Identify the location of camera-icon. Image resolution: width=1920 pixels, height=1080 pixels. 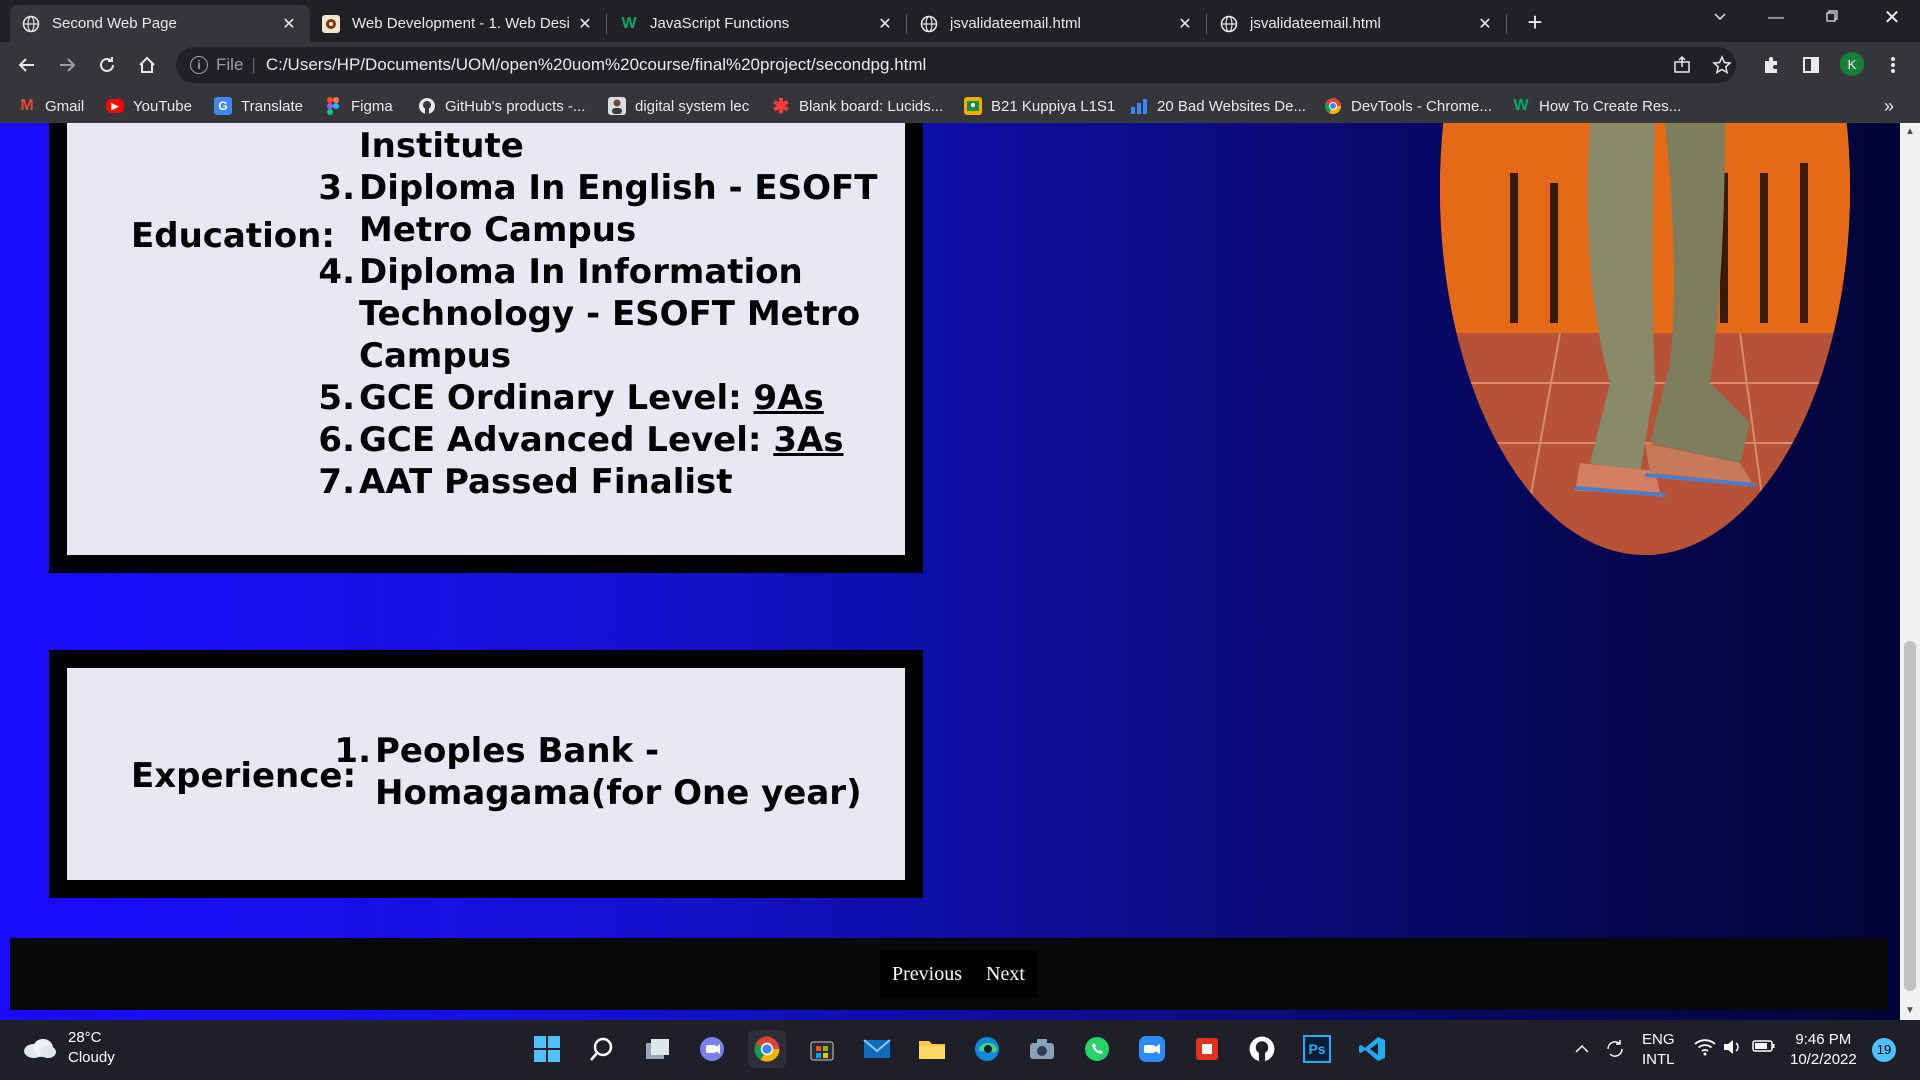
(1042, 1049).